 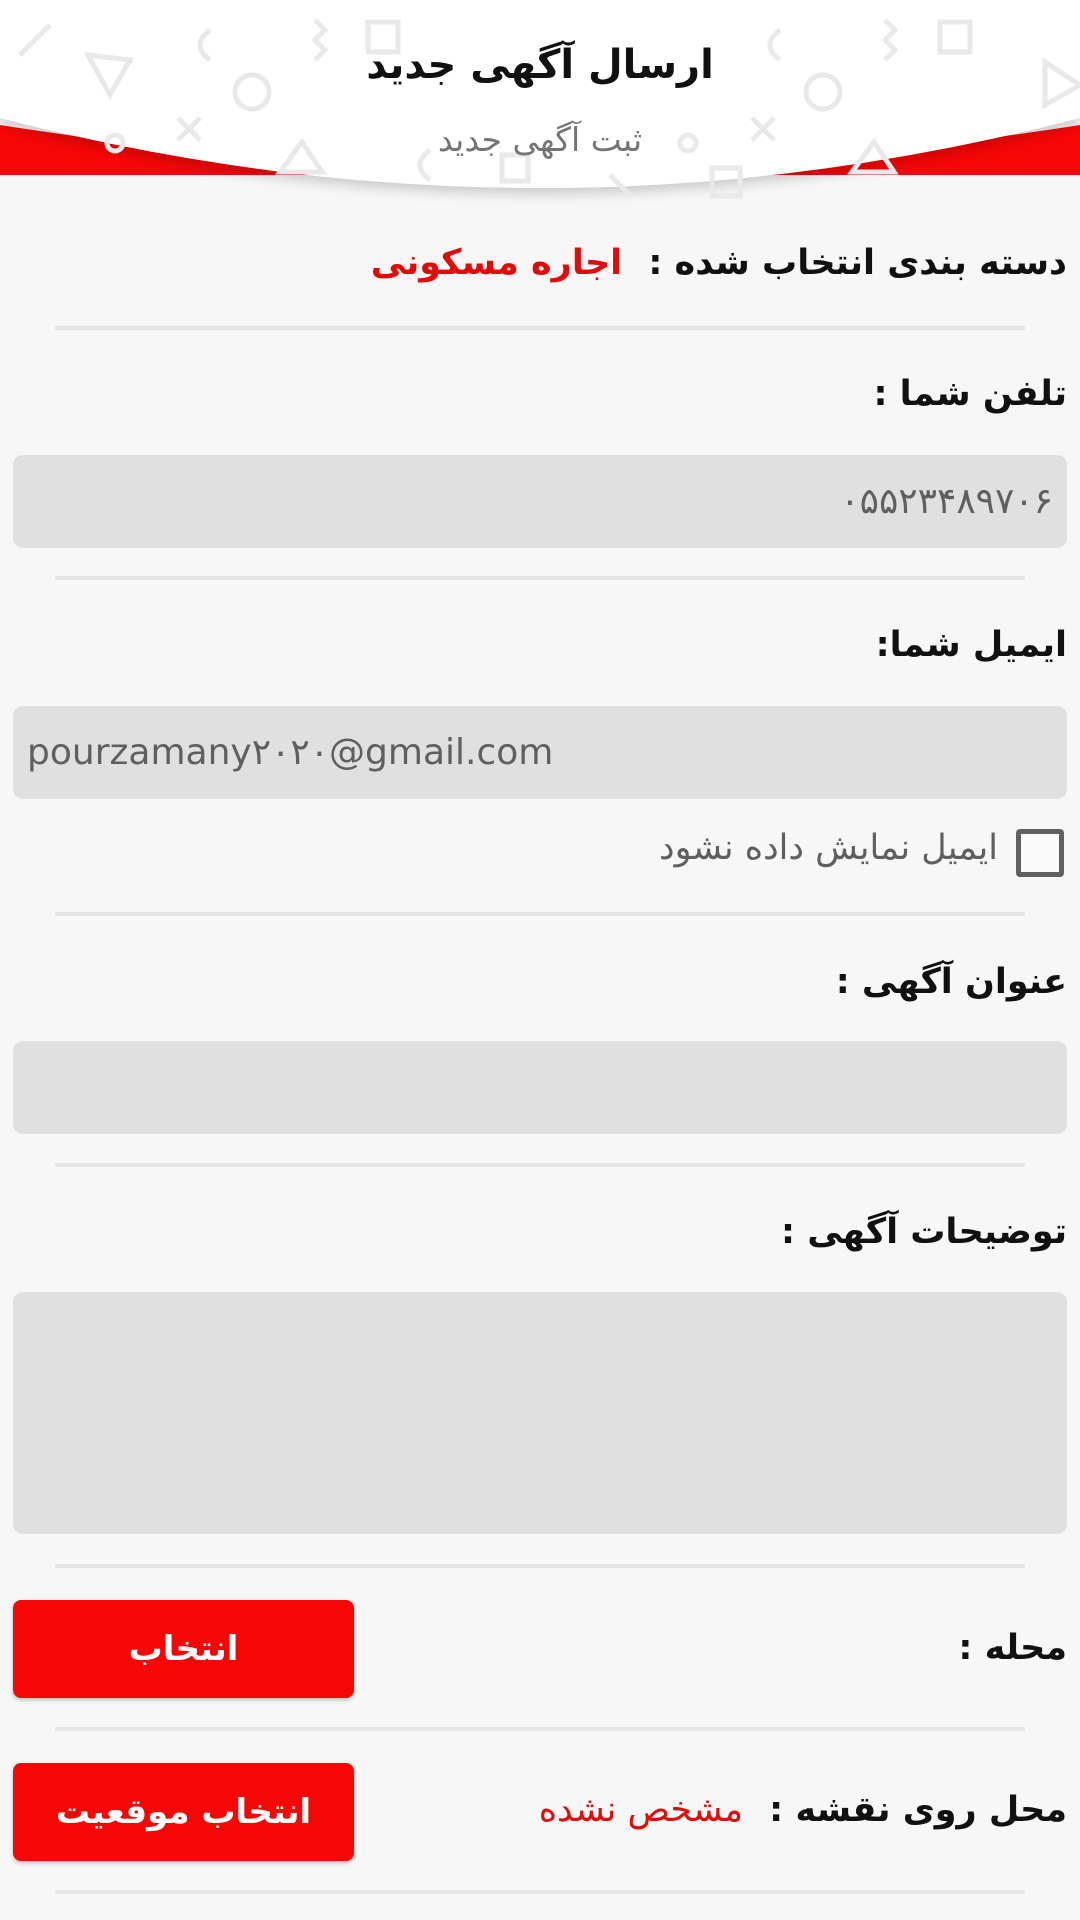 I want to click on header-background, so click(x=540, y=99).